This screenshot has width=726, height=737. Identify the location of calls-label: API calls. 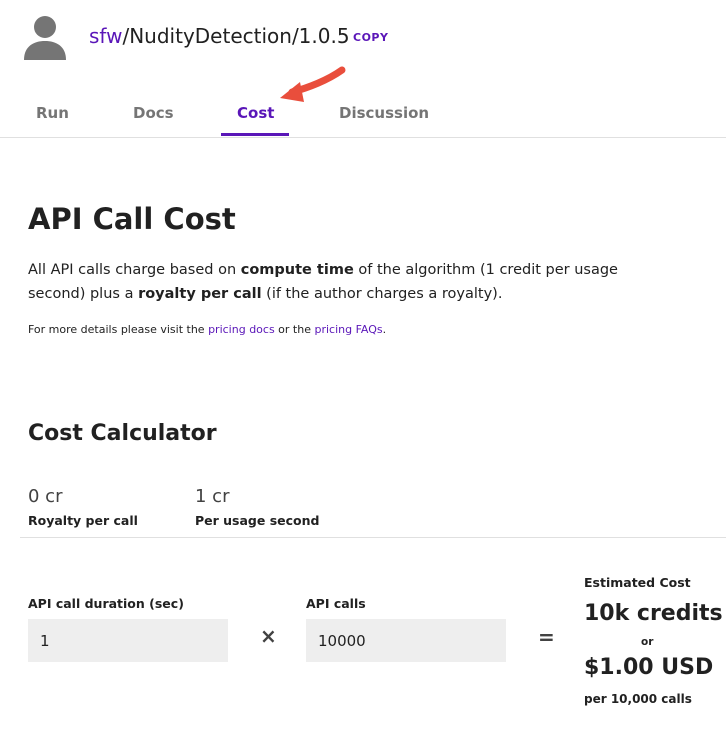
(336, 603).